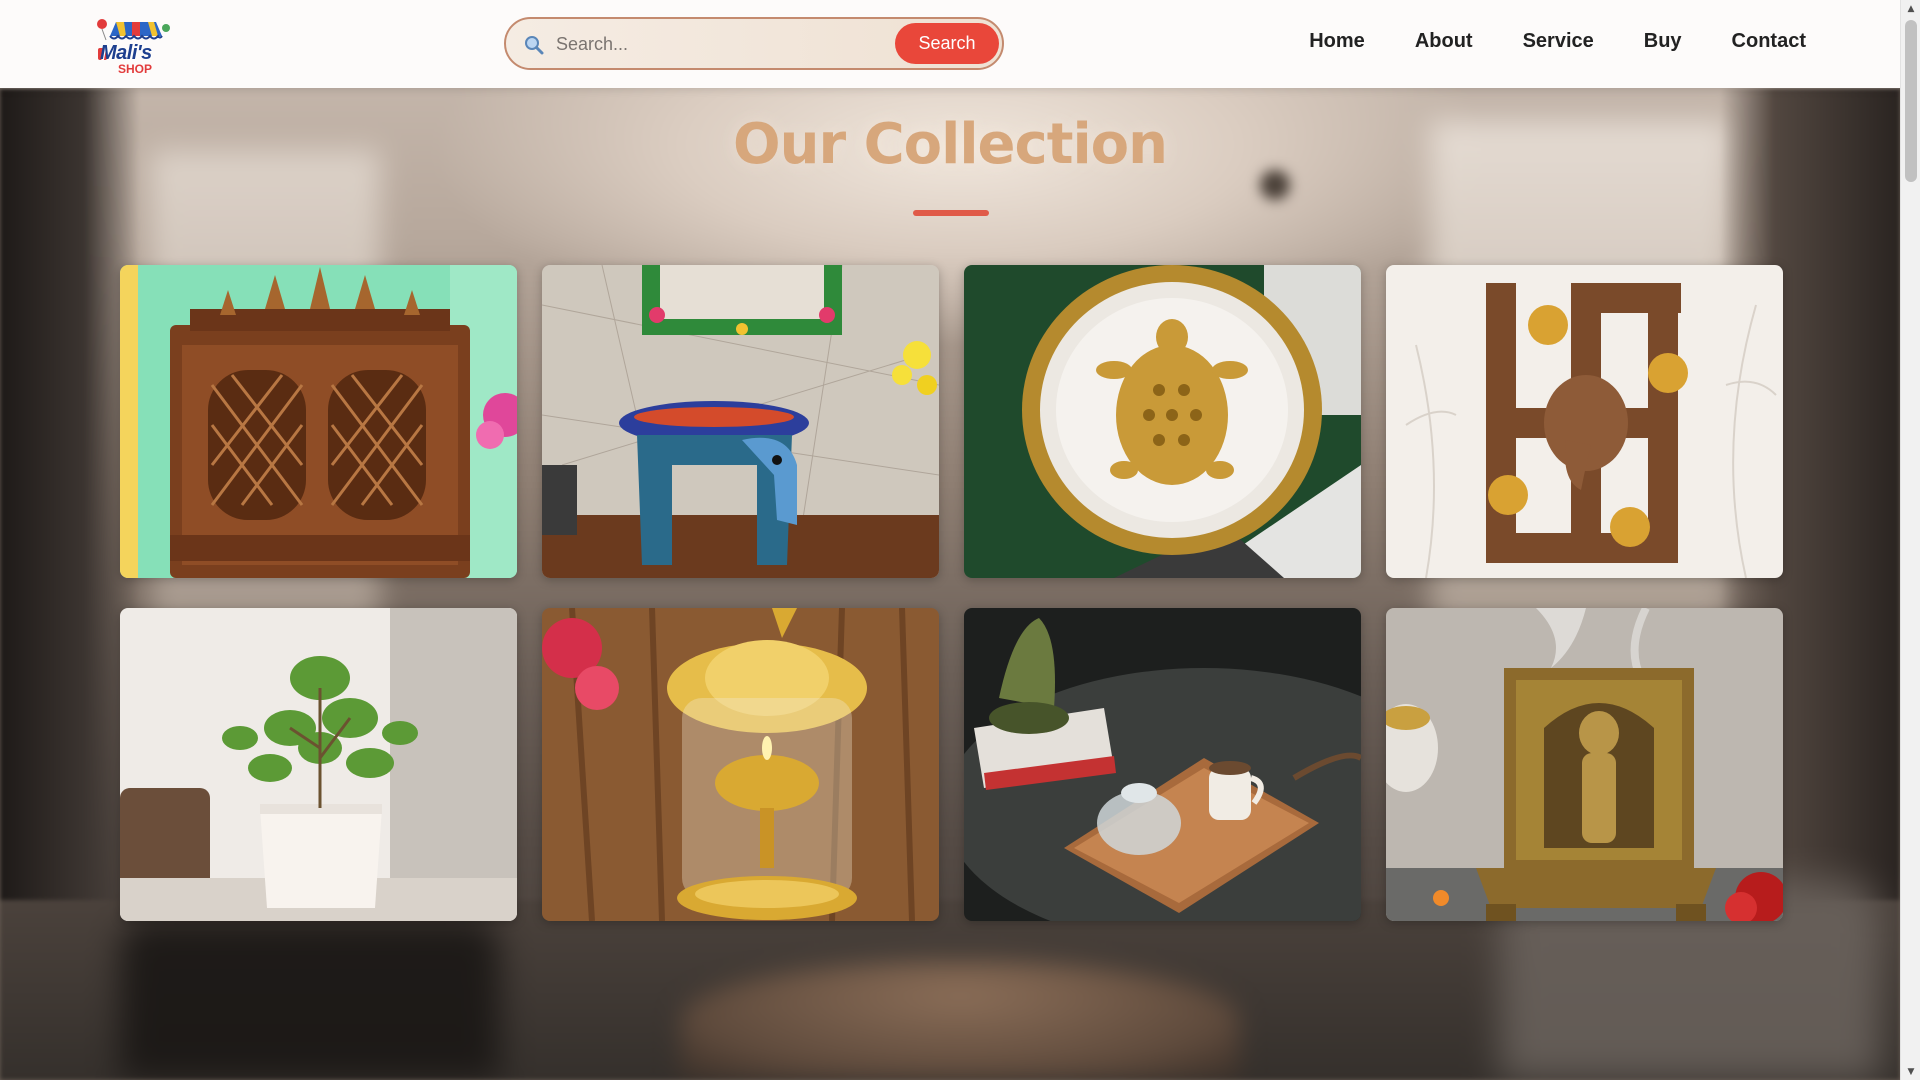  I want to click on product-card-tortoise-plate, so click(1162, 421).